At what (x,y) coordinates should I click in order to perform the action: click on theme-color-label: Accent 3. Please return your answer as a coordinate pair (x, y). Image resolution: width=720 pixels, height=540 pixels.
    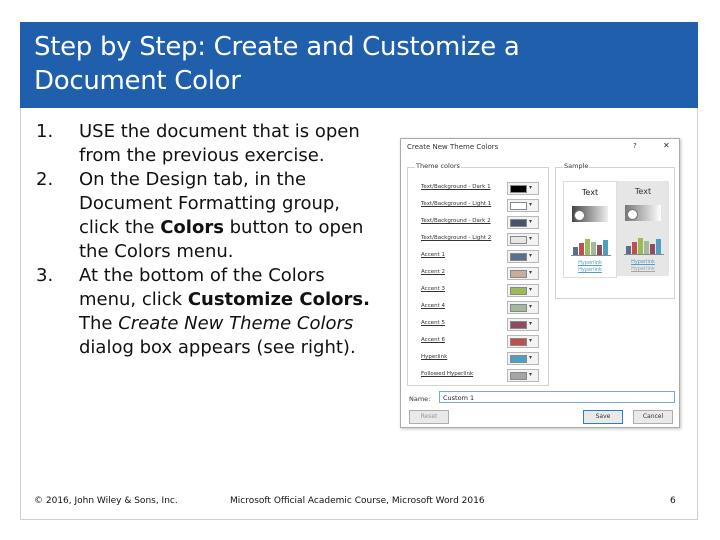
    Looking at the image, I should click on (433, 289).